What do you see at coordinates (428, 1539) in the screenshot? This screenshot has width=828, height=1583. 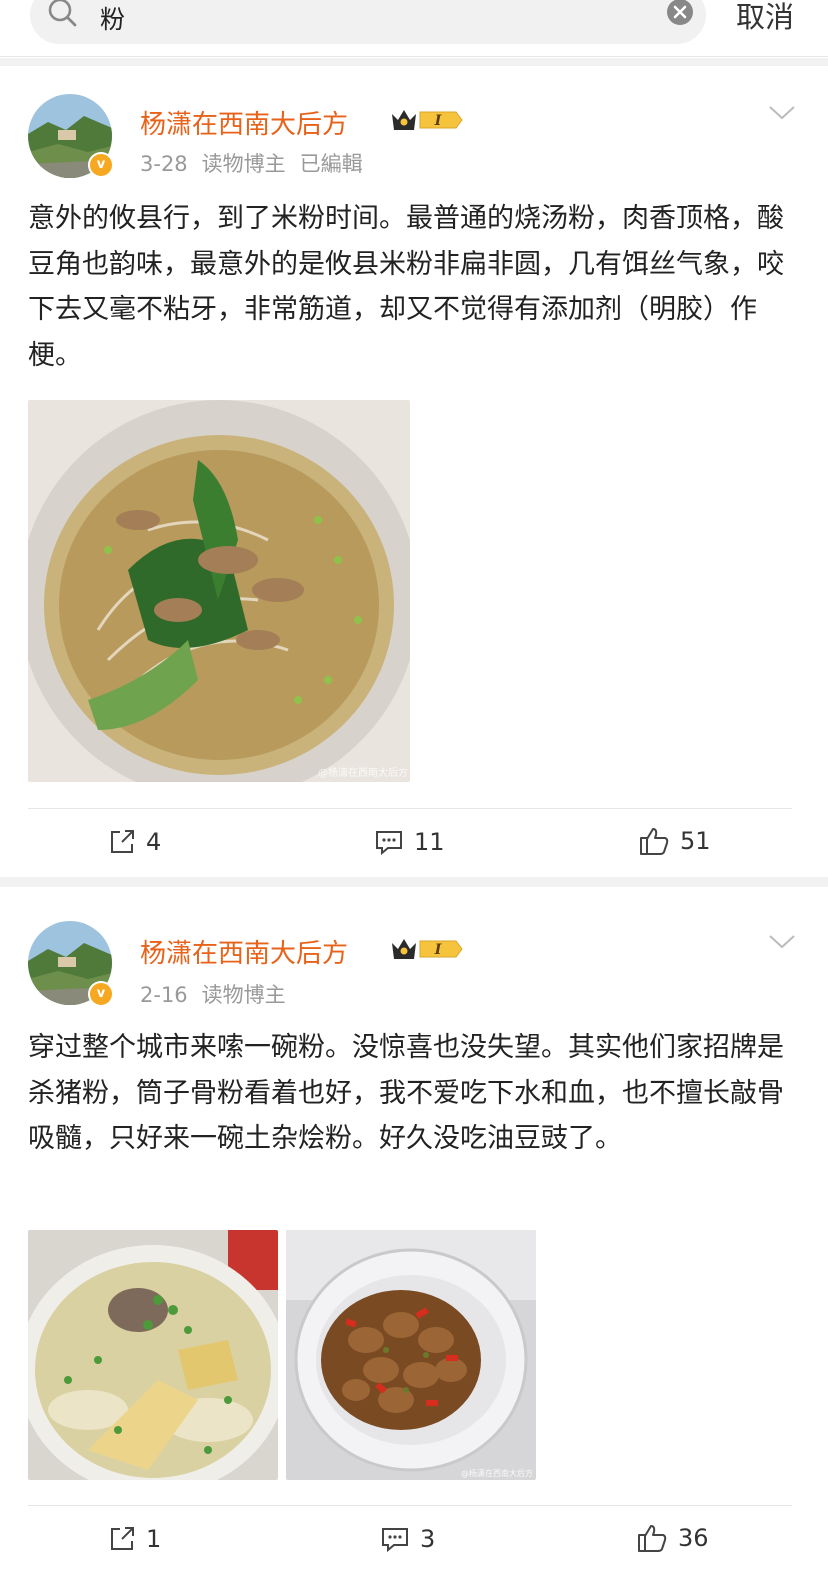 I see `comment-count: 3` at bounding box center [428, 1539].